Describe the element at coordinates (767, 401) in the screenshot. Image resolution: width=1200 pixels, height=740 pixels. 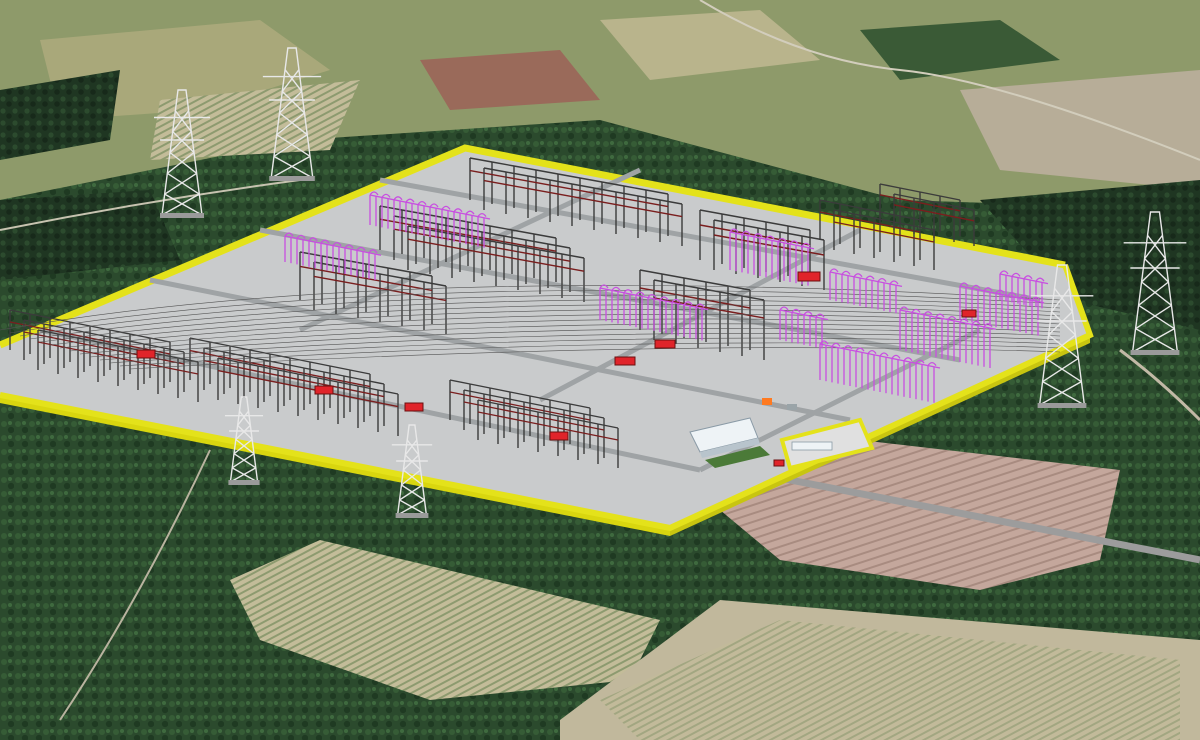
I see `orange-unit` at that location.